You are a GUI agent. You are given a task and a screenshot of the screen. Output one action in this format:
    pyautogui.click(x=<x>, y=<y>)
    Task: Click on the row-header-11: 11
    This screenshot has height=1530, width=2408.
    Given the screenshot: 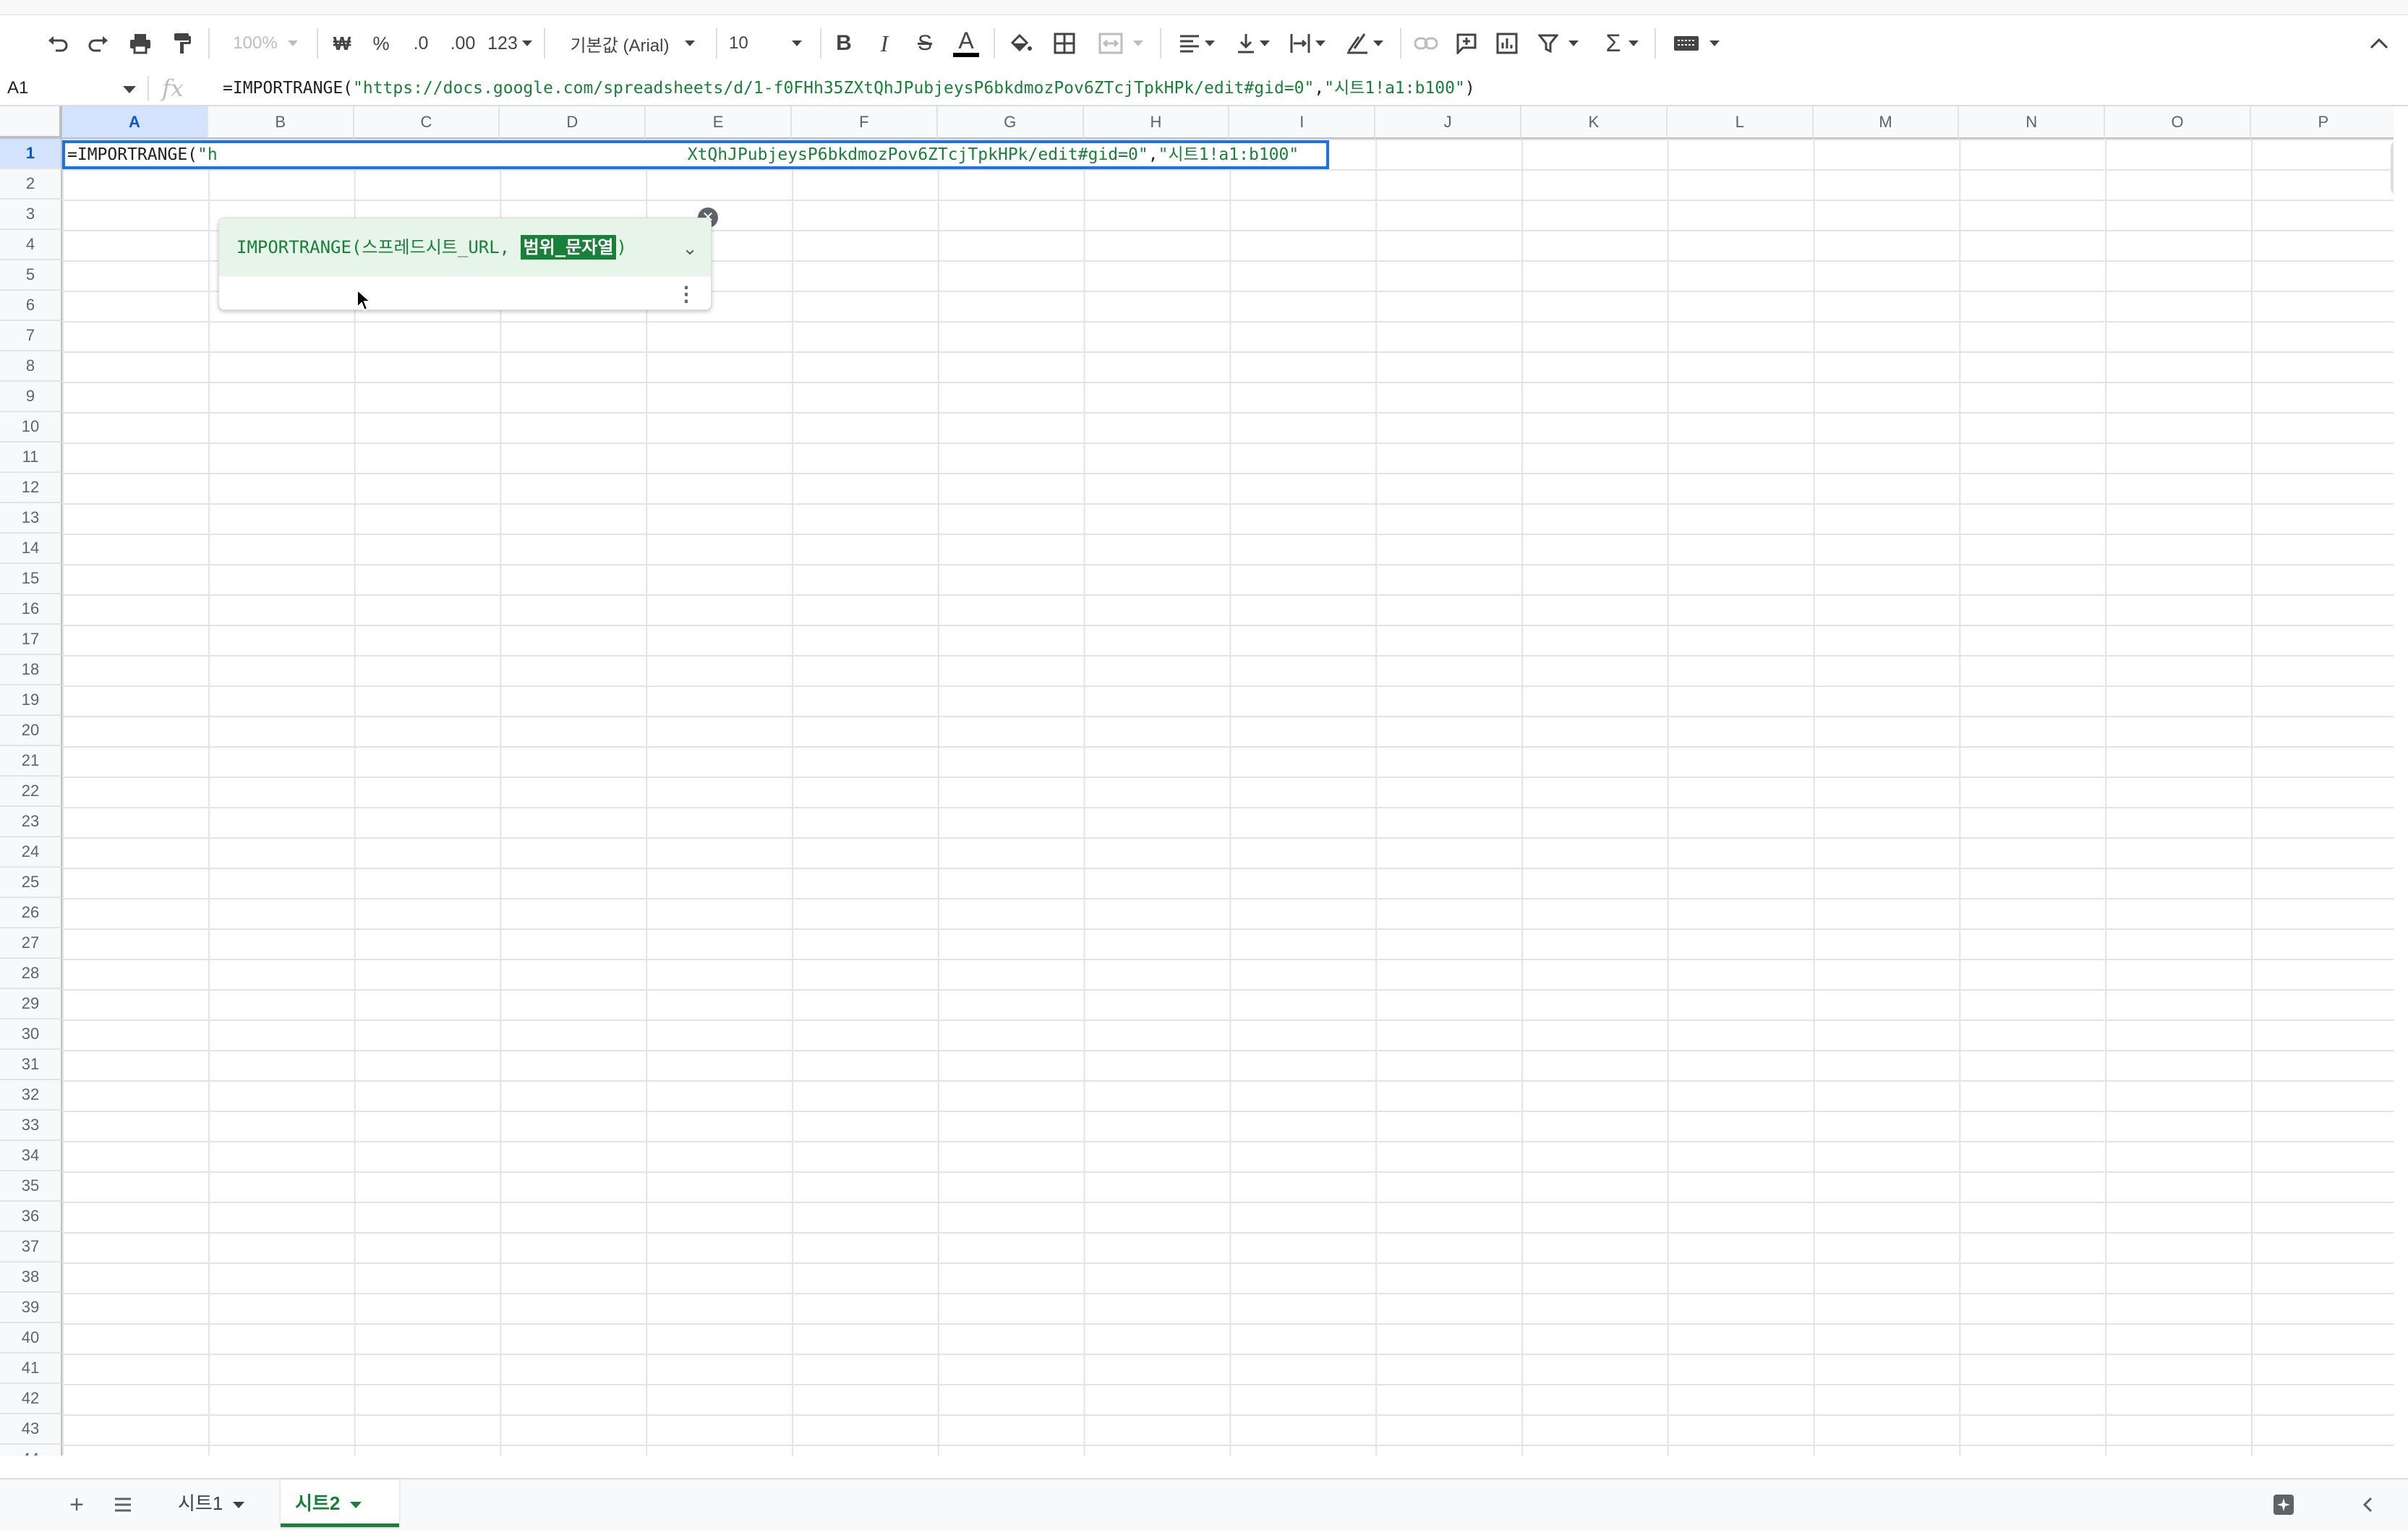 What is the action you would take?
    pyautogui.click(x=31, y=458)
    